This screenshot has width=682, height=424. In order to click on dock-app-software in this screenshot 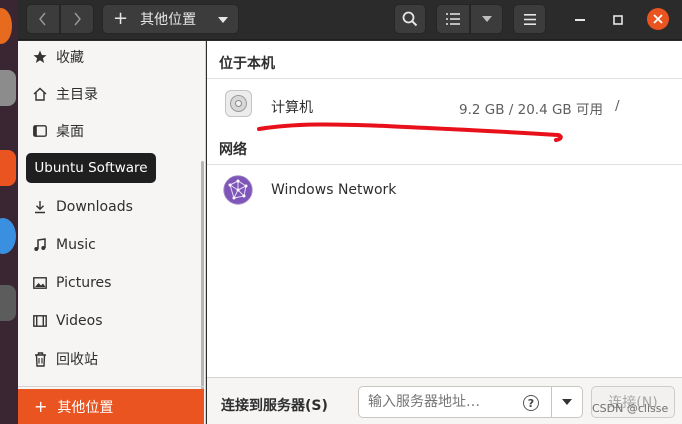, I will do `click(8, 168)`.